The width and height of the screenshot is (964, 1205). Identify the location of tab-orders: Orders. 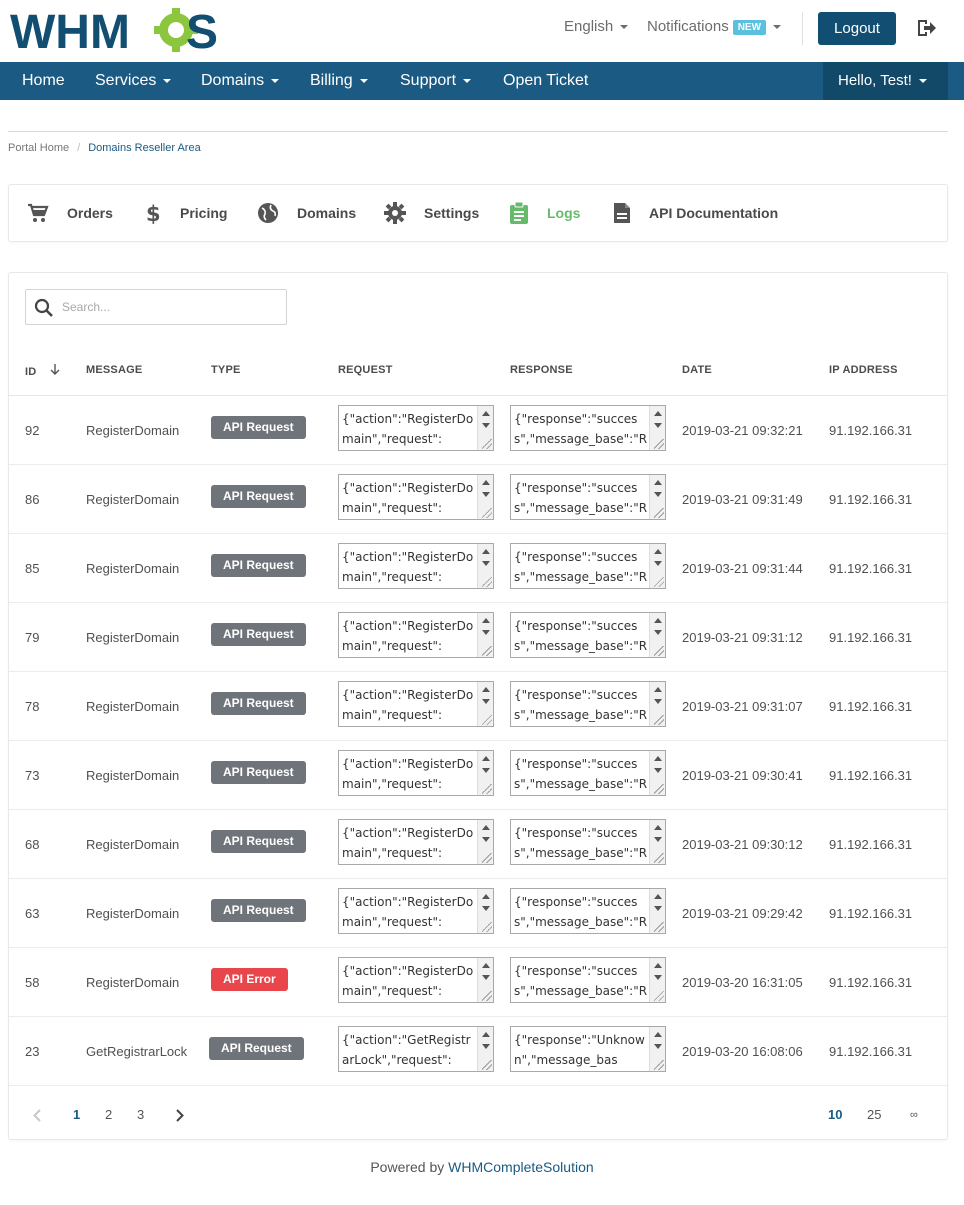
(70, 213).